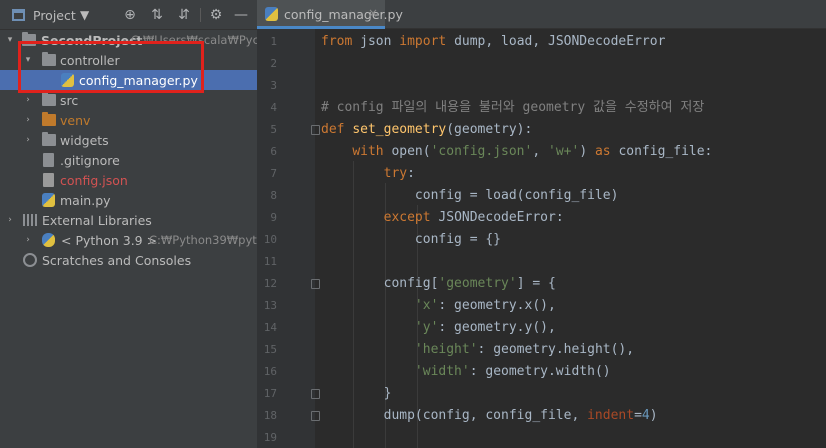 The image size is (826, 448). What do you see at coordinates (540, 371) in the screenshot?
I see `code-token: : geometry.width()` at bounding box center [540, 371].